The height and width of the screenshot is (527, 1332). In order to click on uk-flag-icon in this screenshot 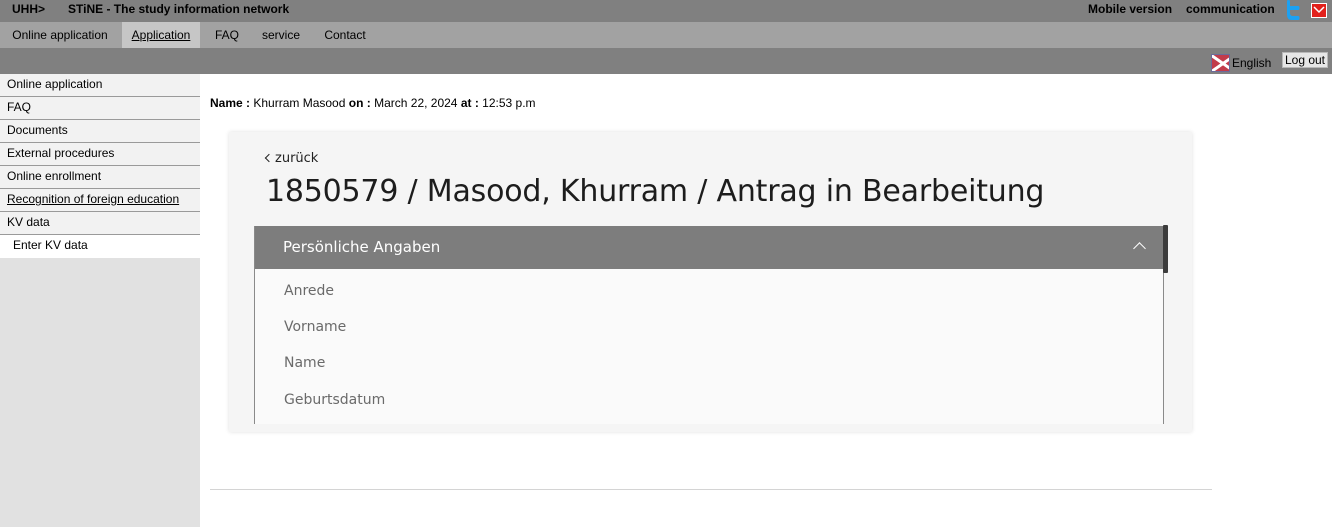, I will do `click(1220, 63)`.